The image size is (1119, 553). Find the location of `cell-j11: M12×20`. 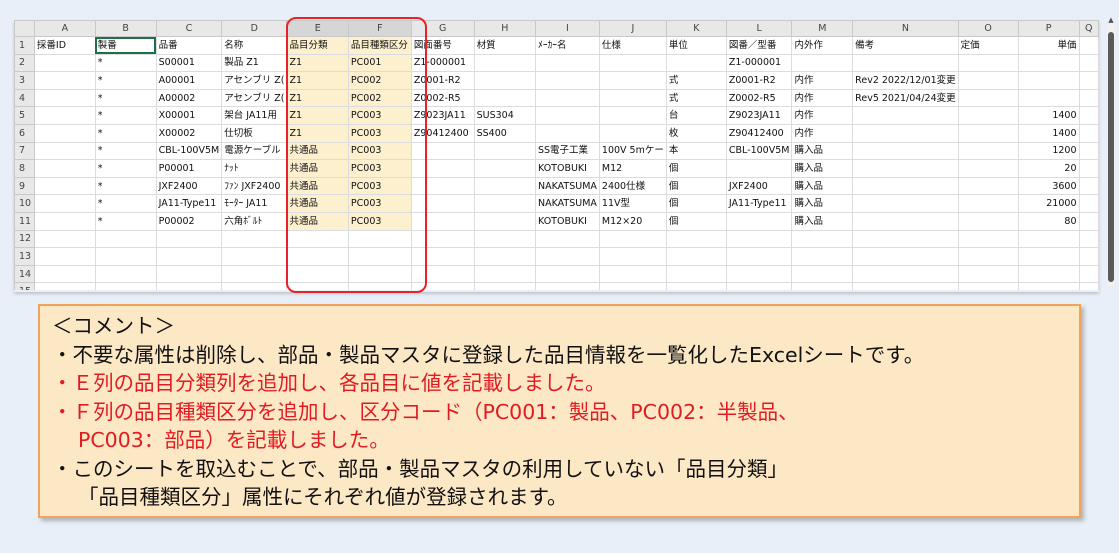

cell-j11: M12×20 is located at coordinates (632, 221).